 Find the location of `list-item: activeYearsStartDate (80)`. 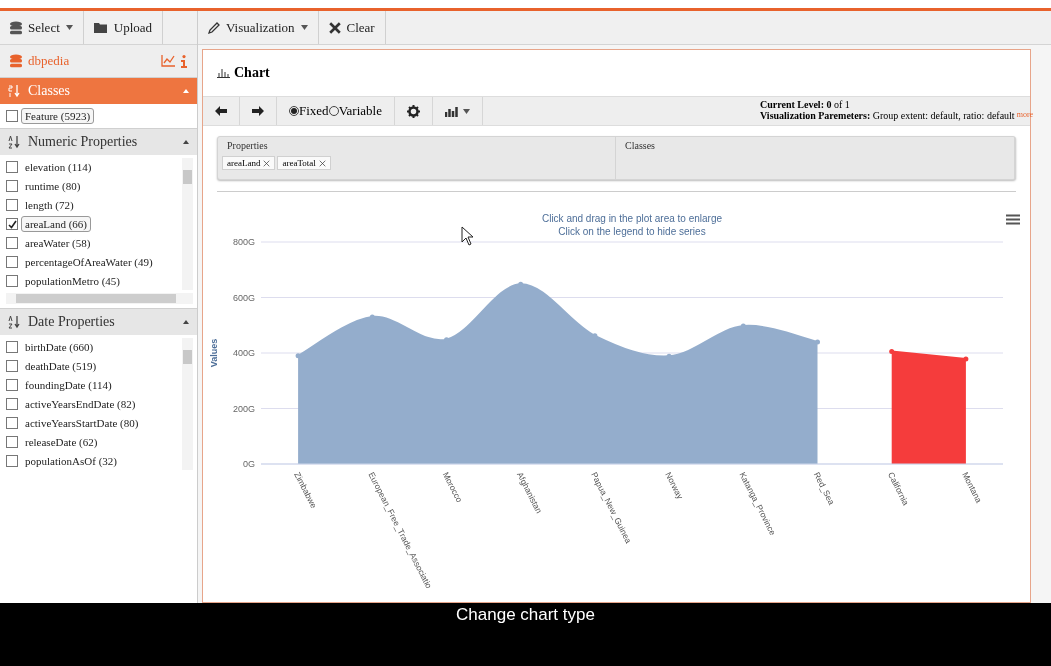

list-item: activeYearsStartDate (80) is located at coordinates (82, 423).